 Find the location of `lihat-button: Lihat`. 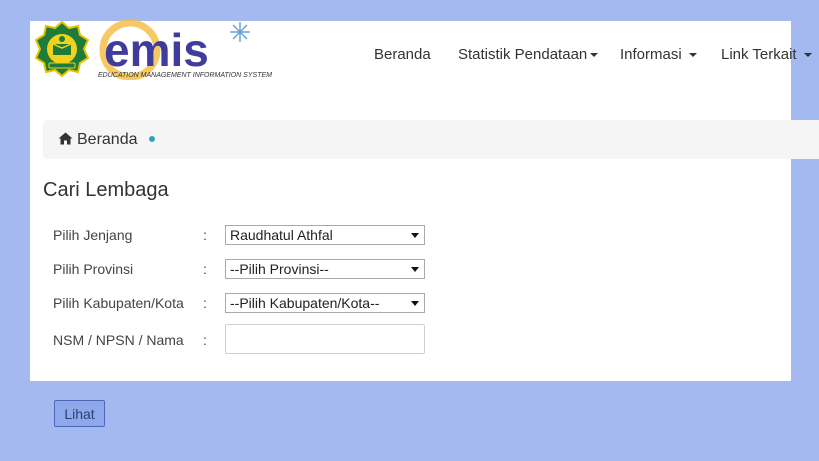

lihat-button: Lihat is located at coordinates (79, 413).